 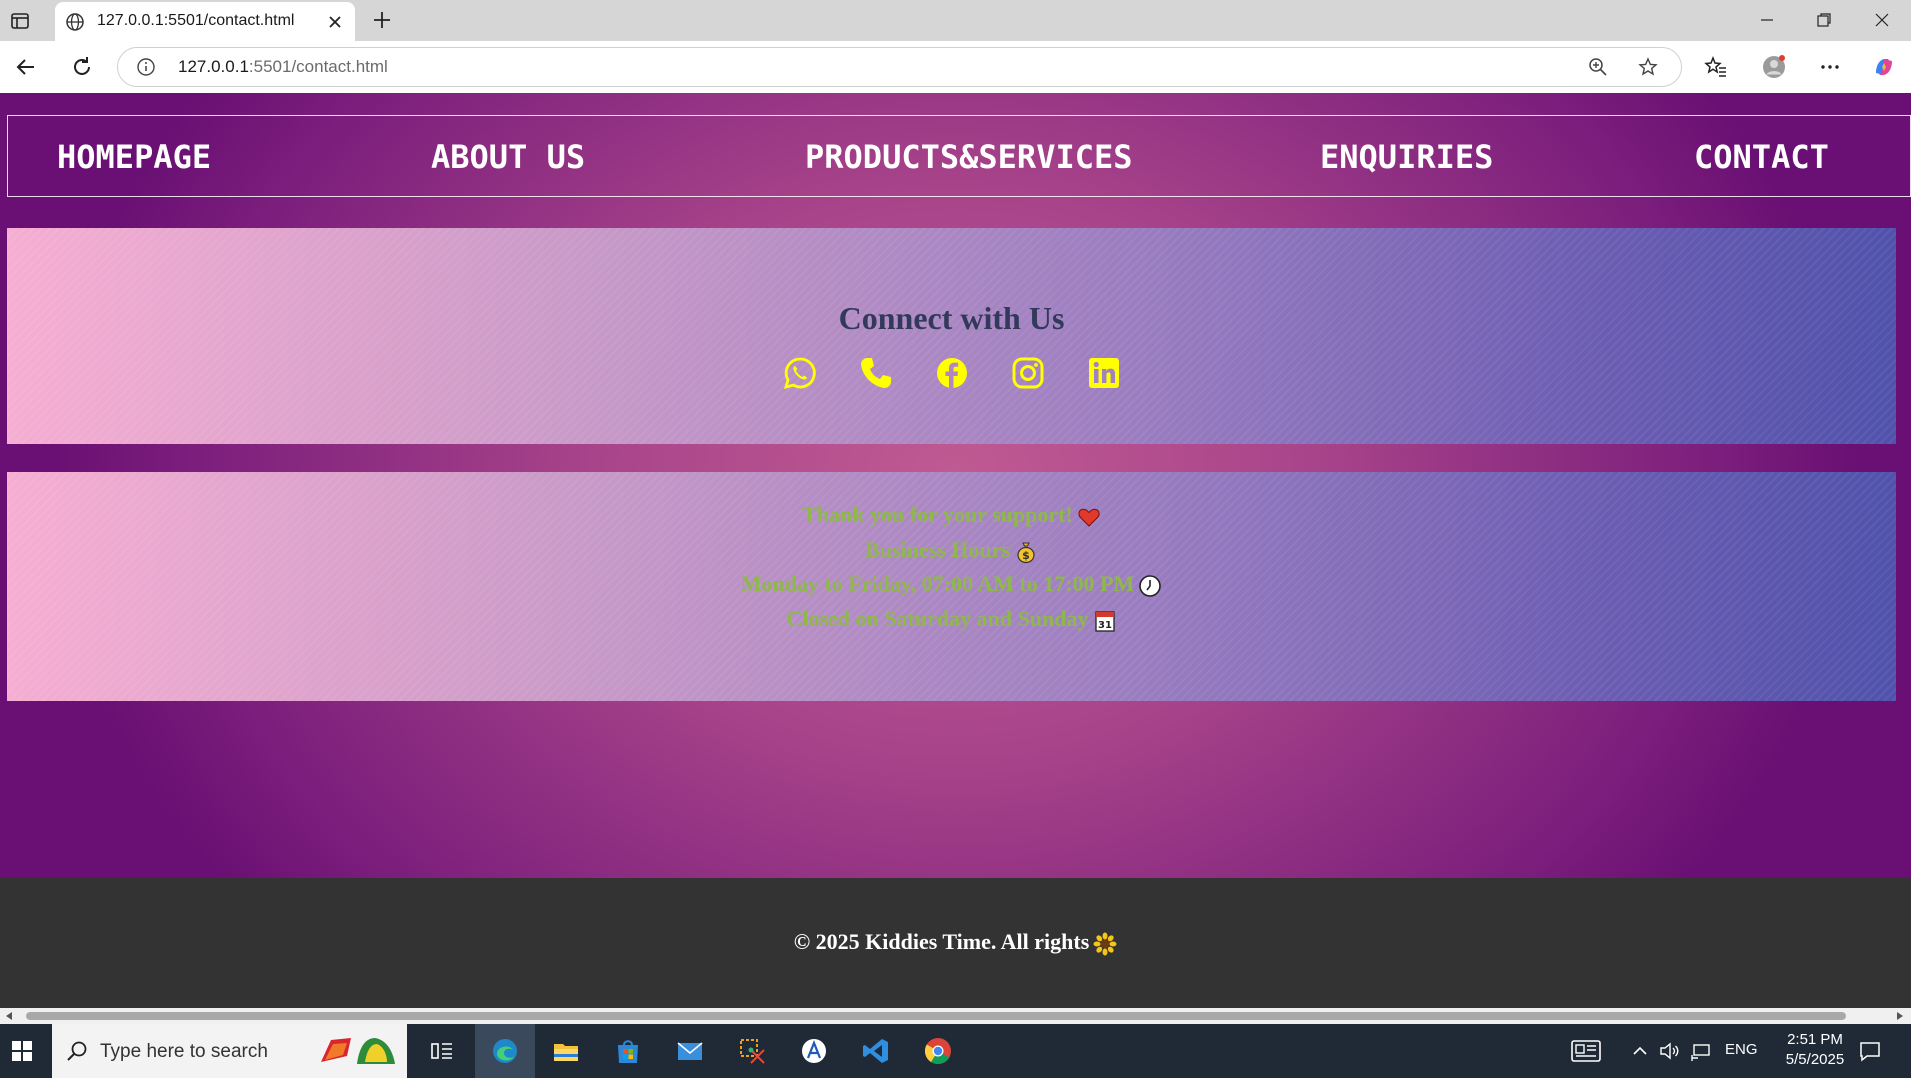 I want to click on scroll-right-icon, so click(x=1900, y=1016).